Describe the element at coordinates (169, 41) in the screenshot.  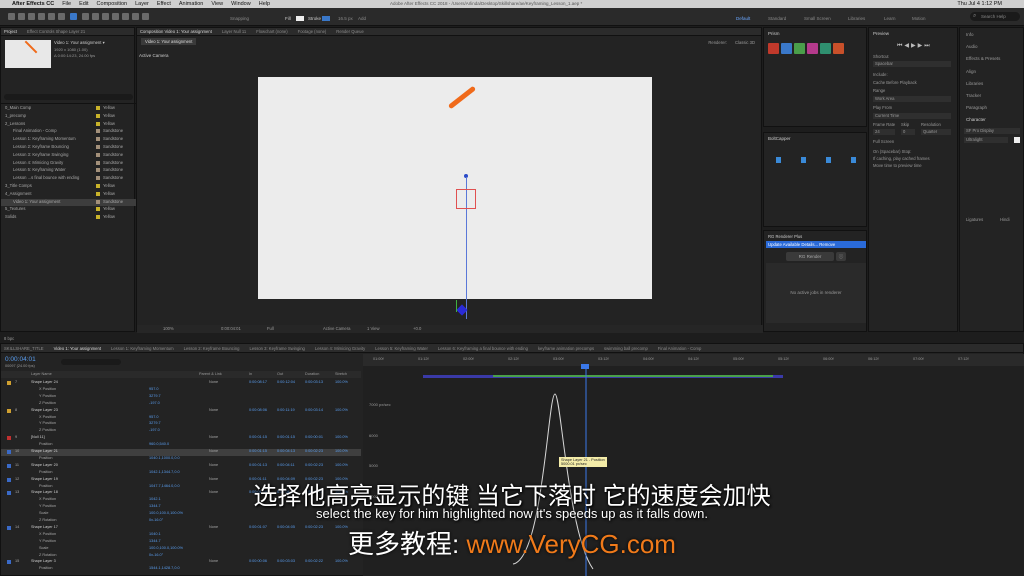
I see `comp-subtab: Video 1: Your assignment` at that location.